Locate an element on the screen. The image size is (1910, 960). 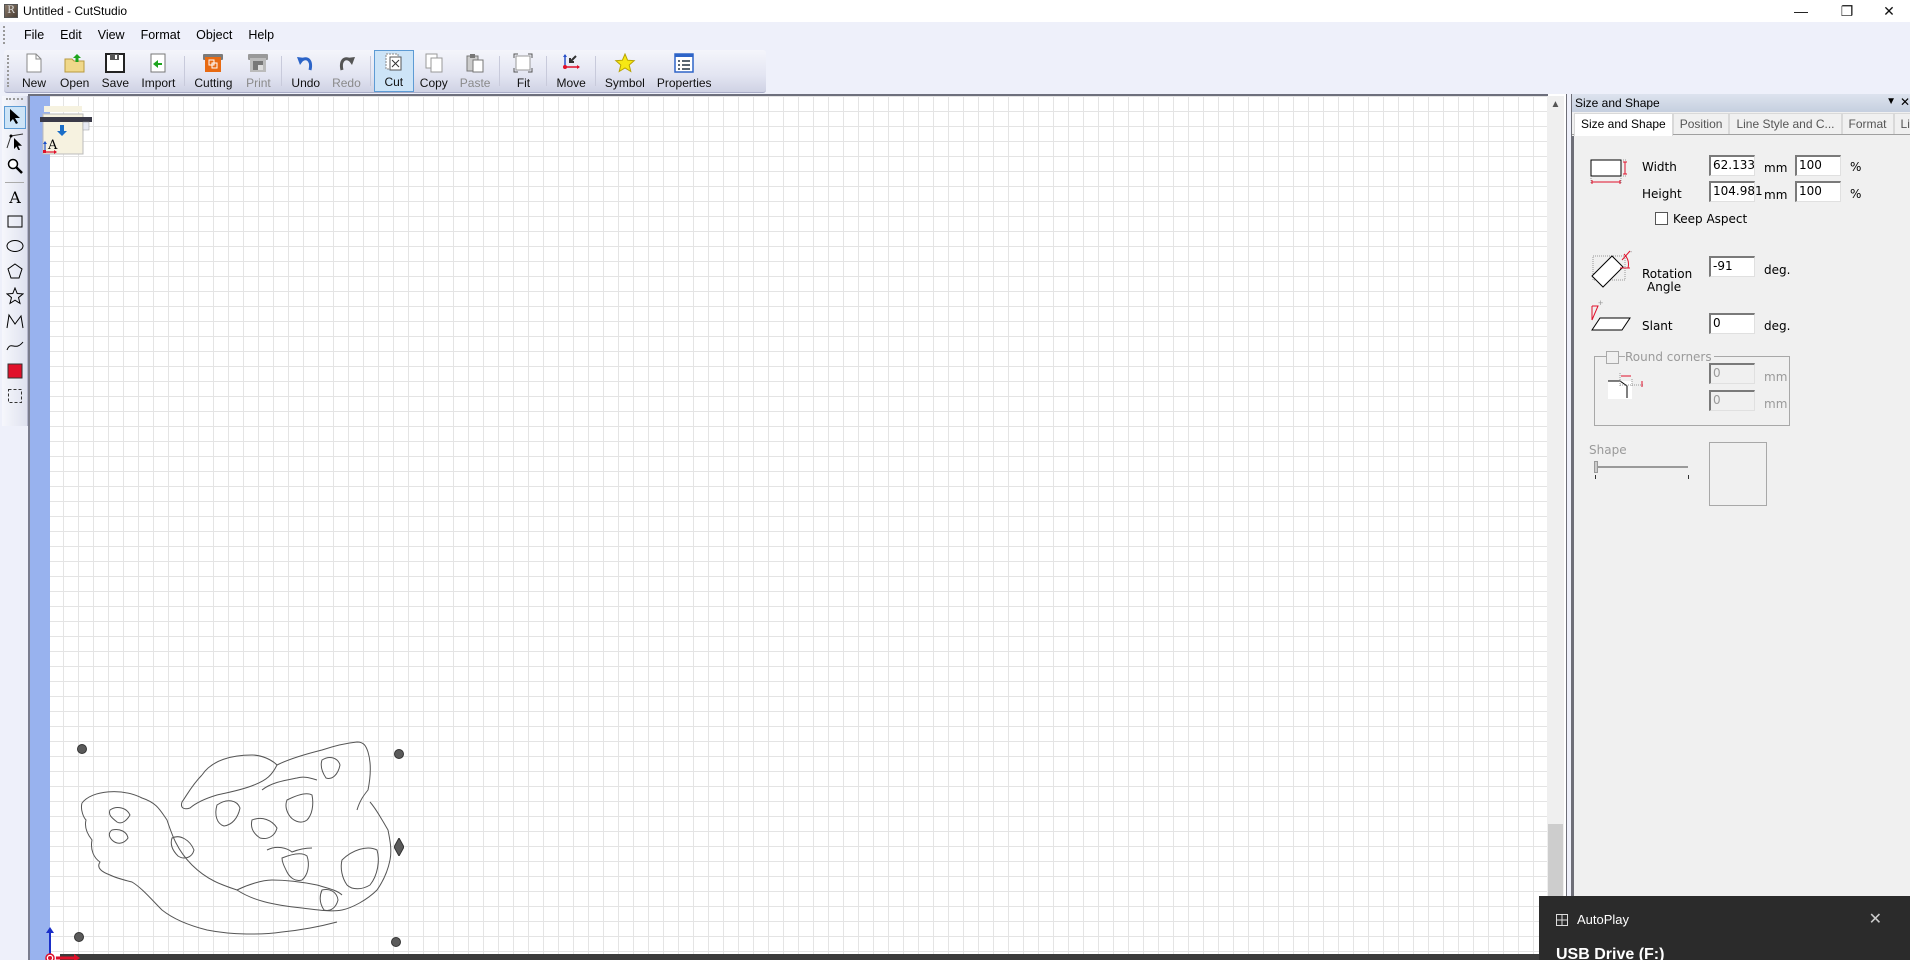
selection-handle-top-left is located at coordinates (82, 749).